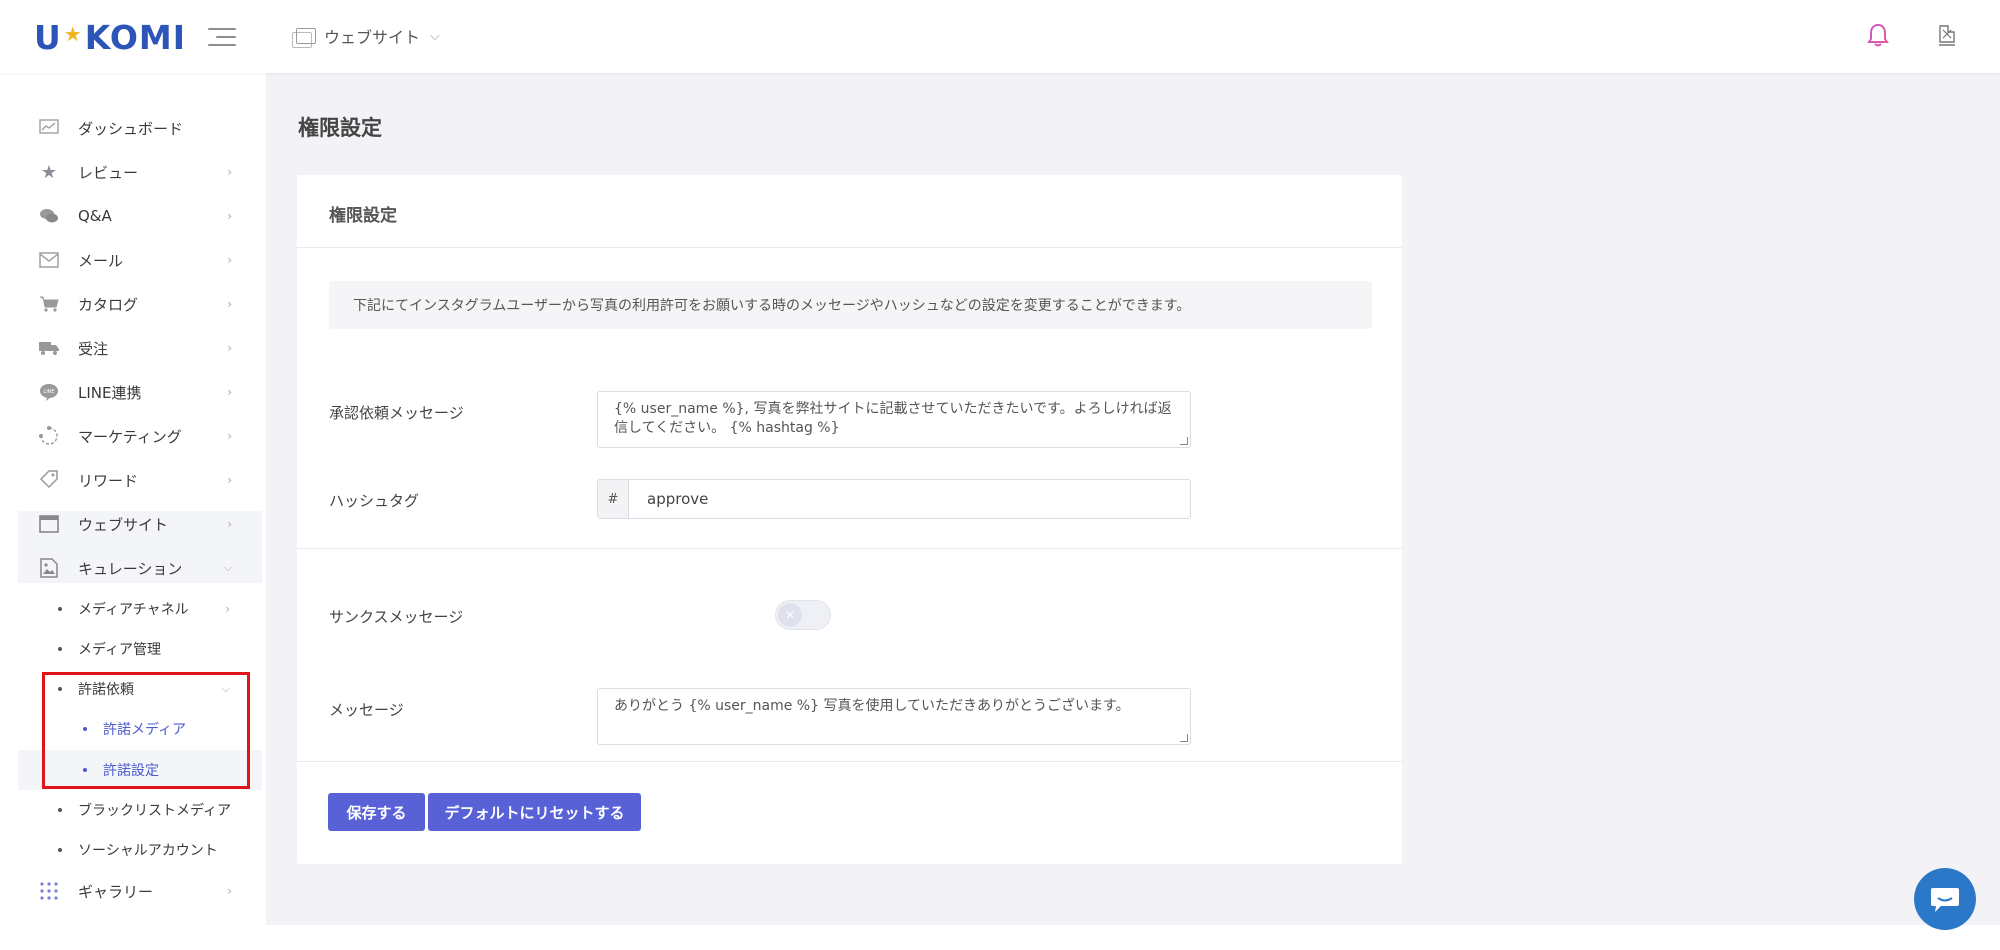  I want to click on star-icon: ★, so click(49, 172).